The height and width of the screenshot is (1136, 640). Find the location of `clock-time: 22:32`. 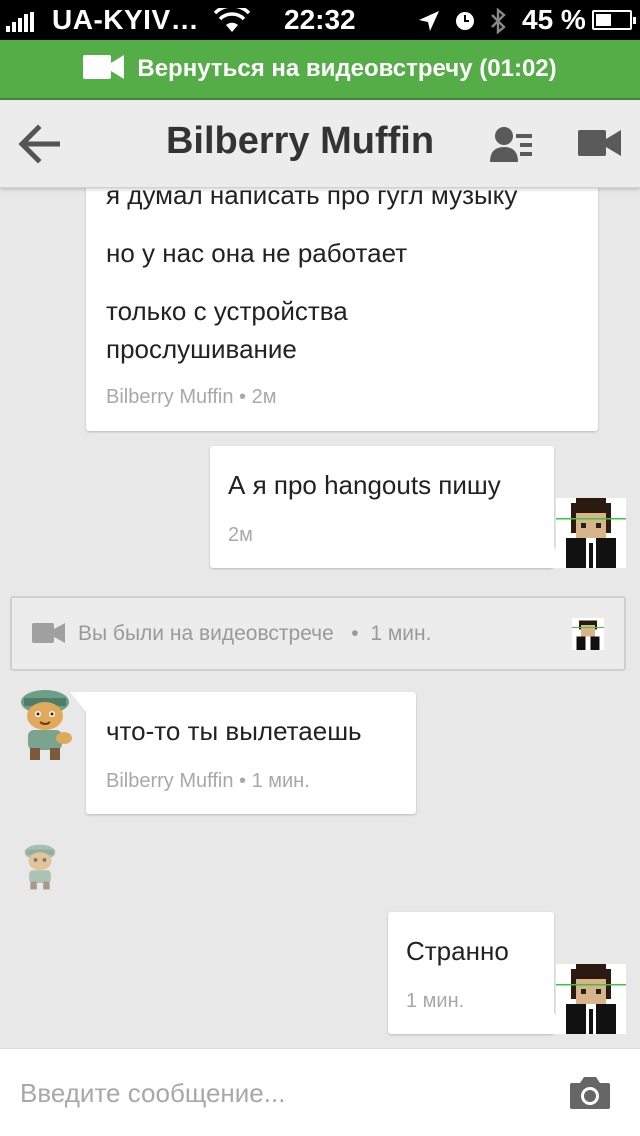

clock-time: 22:32 is located at coordinates (320, 19).